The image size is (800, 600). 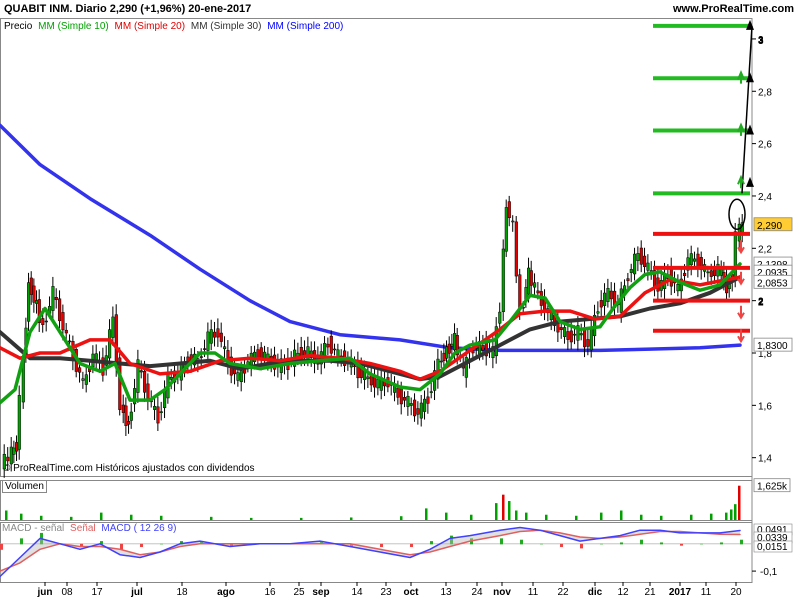 What do you see at coordinates (477, 592) in the screenshot?
I see `x-tick-label: 24` at bounding box center [477, 592].